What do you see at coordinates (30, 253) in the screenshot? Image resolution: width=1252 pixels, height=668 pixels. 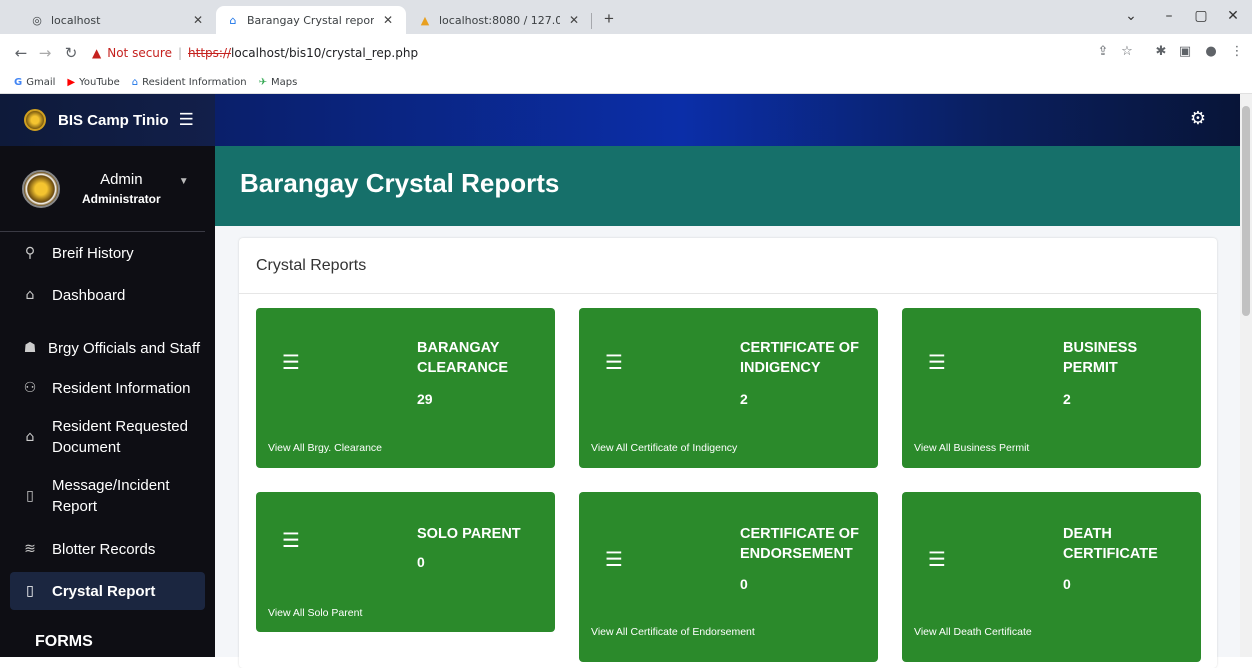 I see `signpost-icon: ⚲` at bounding box center [30, 253].